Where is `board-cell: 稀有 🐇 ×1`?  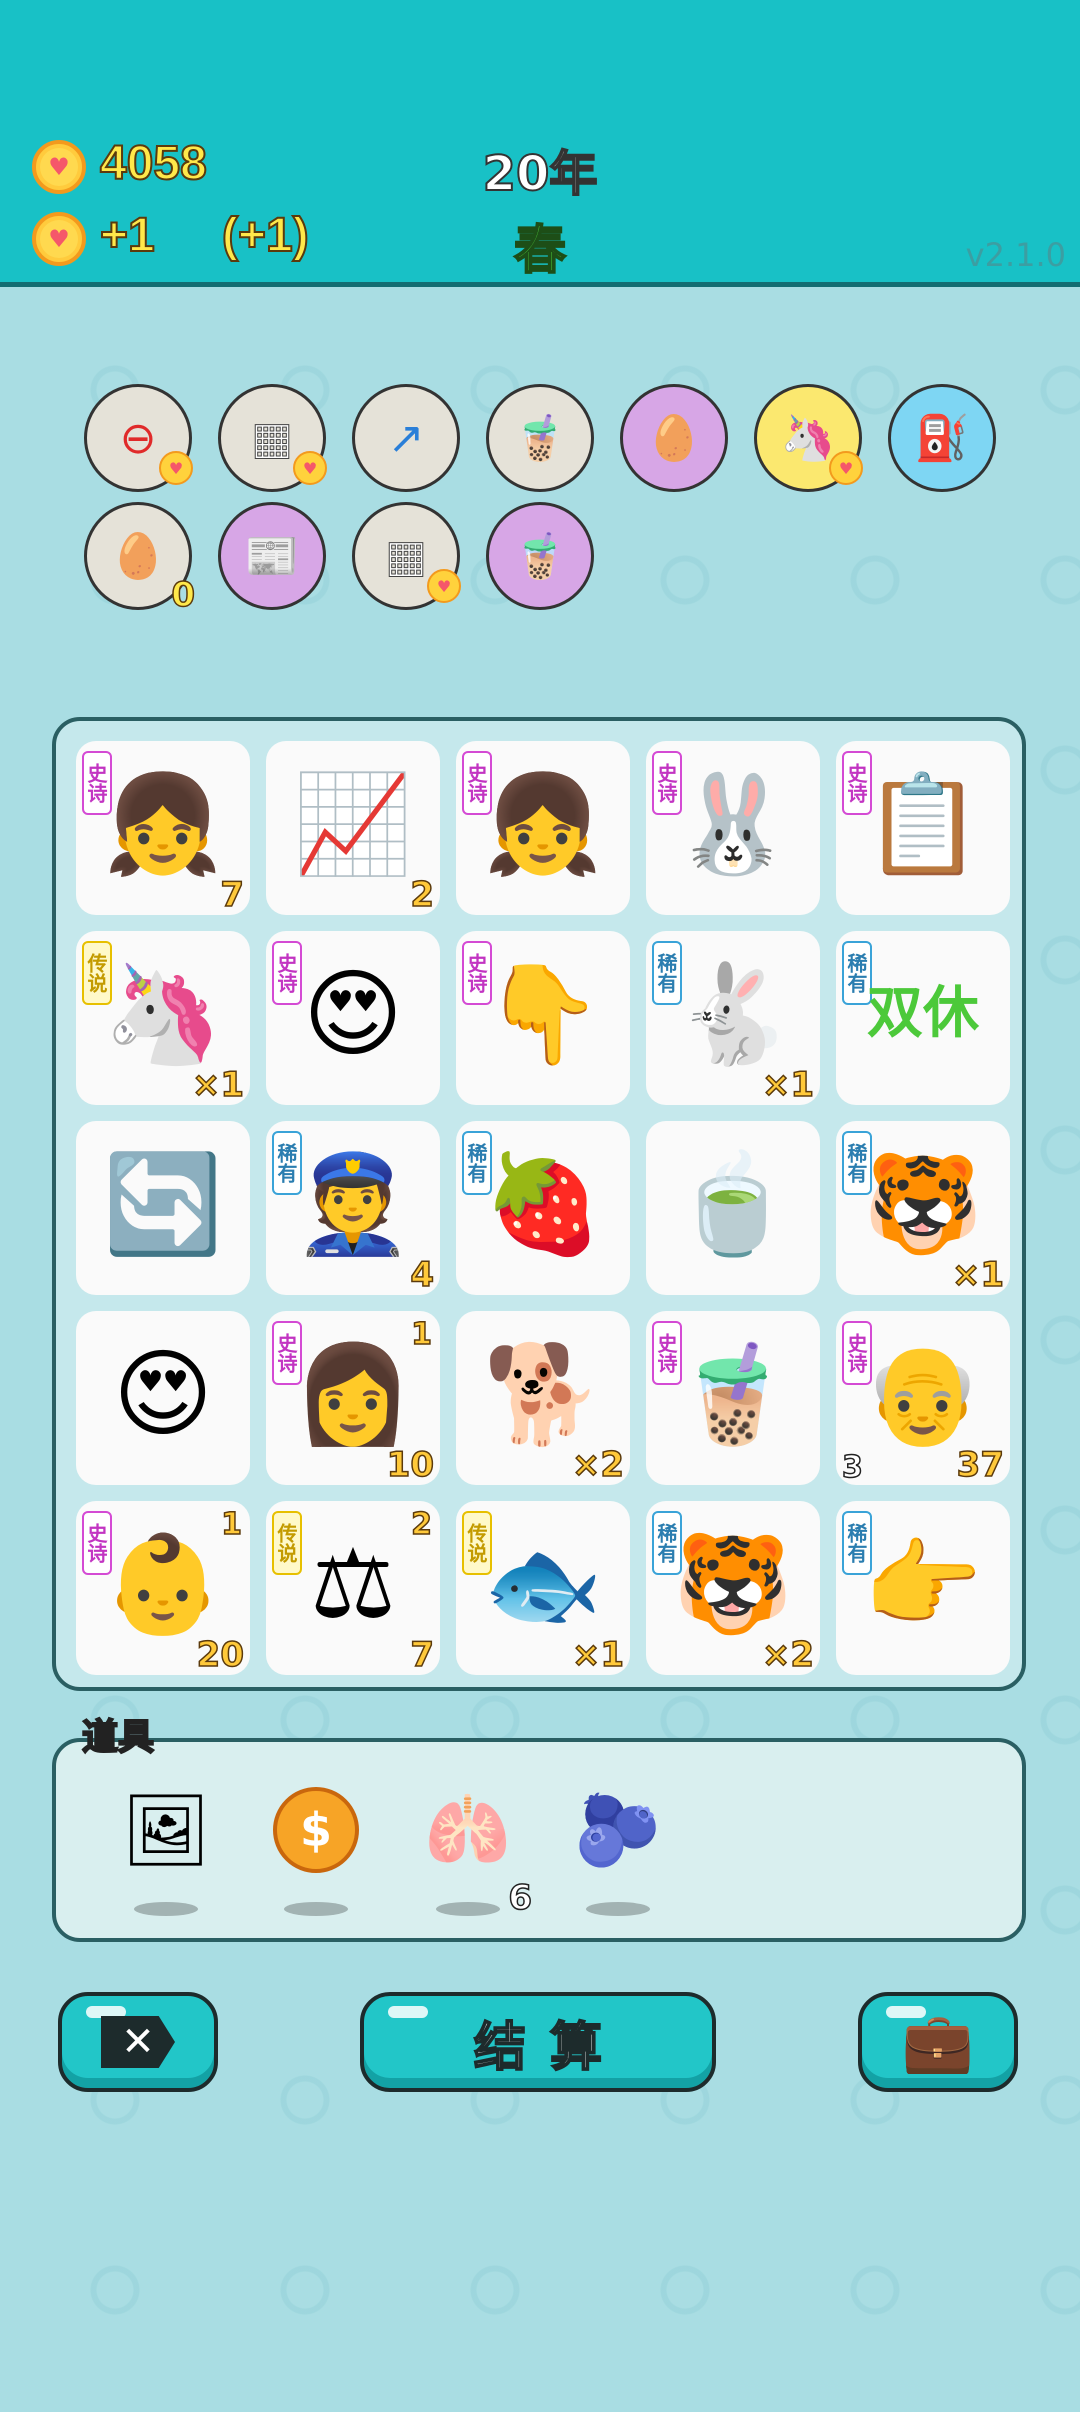 board-cell: 稀有 🐇 ×1 is located at coordinates (733, 1018).